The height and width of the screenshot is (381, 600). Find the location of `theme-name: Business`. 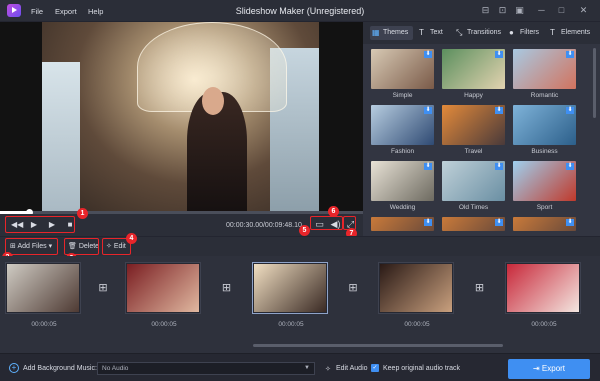

theme-name: Business is located at coordinates (544, 151).